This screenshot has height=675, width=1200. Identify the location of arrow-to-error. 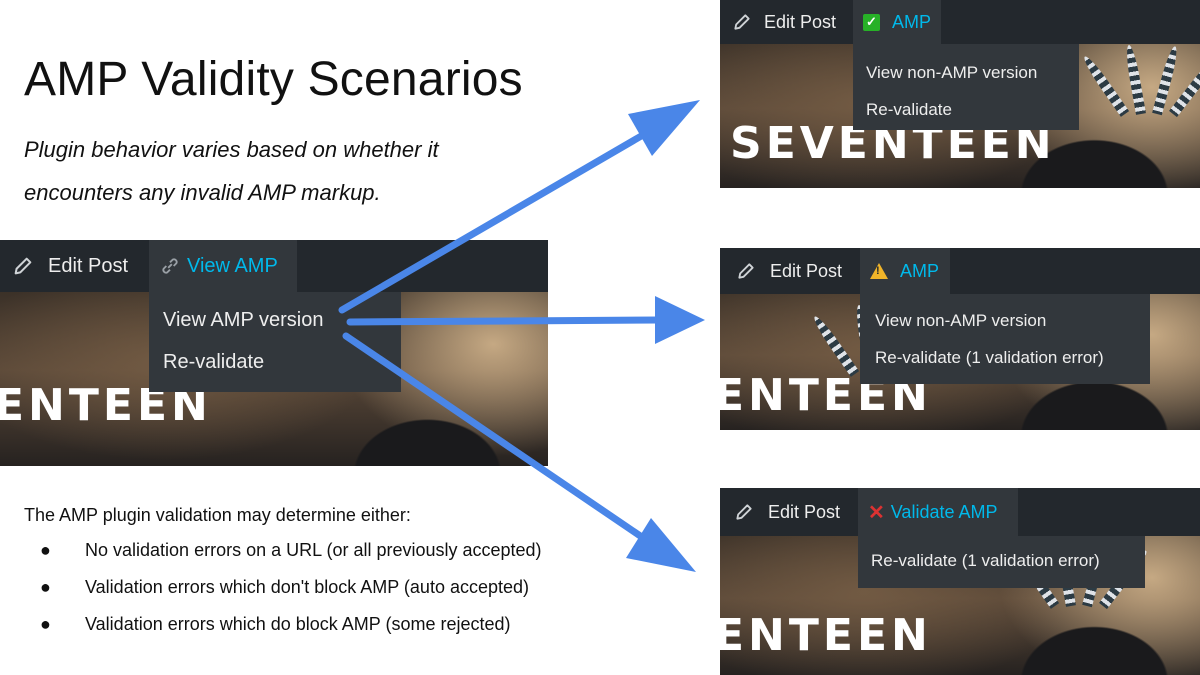
(502, 442).